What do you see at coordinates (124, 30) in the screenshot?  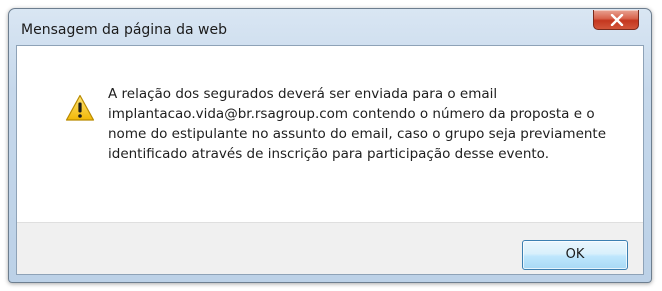 I see `window-title: Mensagem da página da web` at bounding box center [124, 30].